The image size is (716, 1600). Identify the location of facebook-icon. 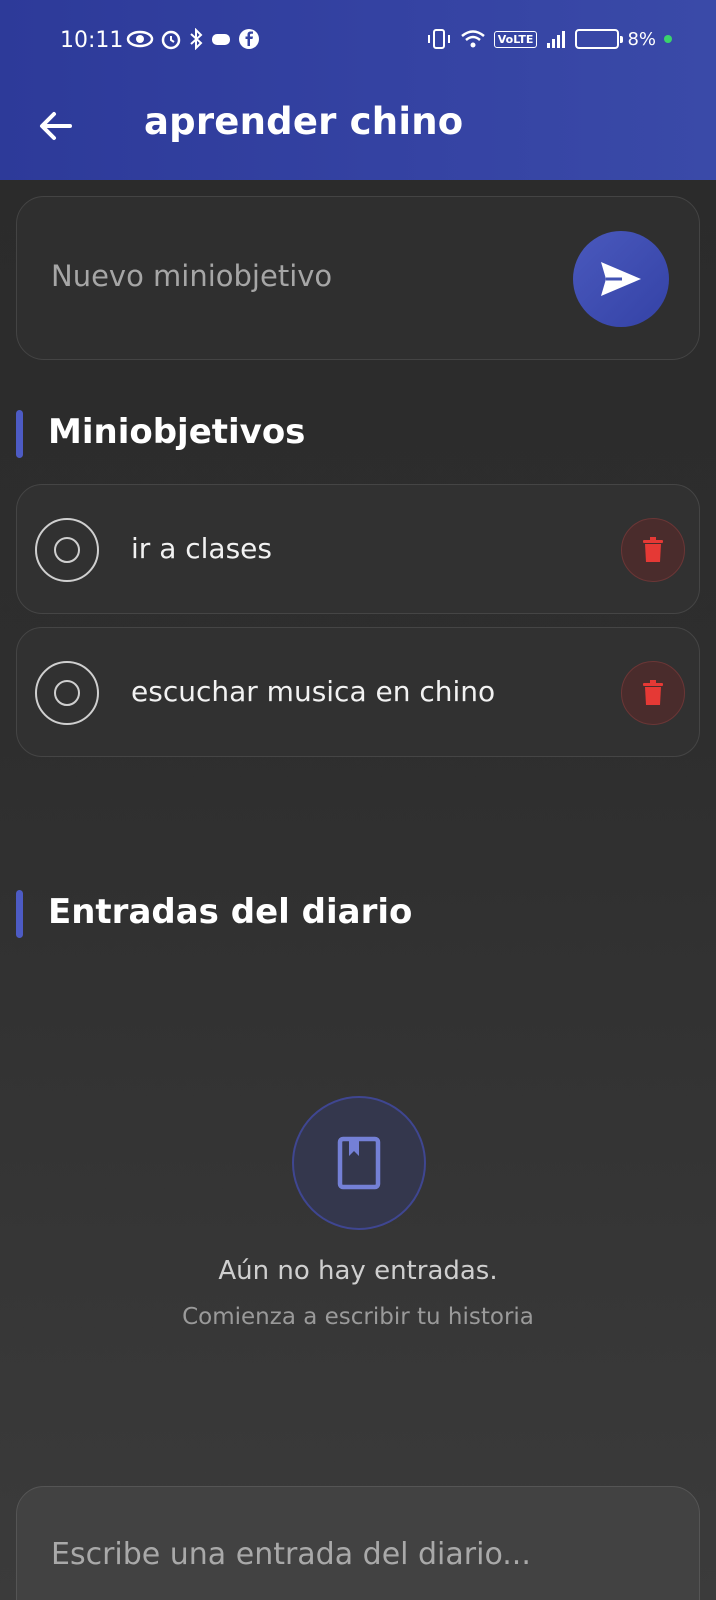
(249, 39).